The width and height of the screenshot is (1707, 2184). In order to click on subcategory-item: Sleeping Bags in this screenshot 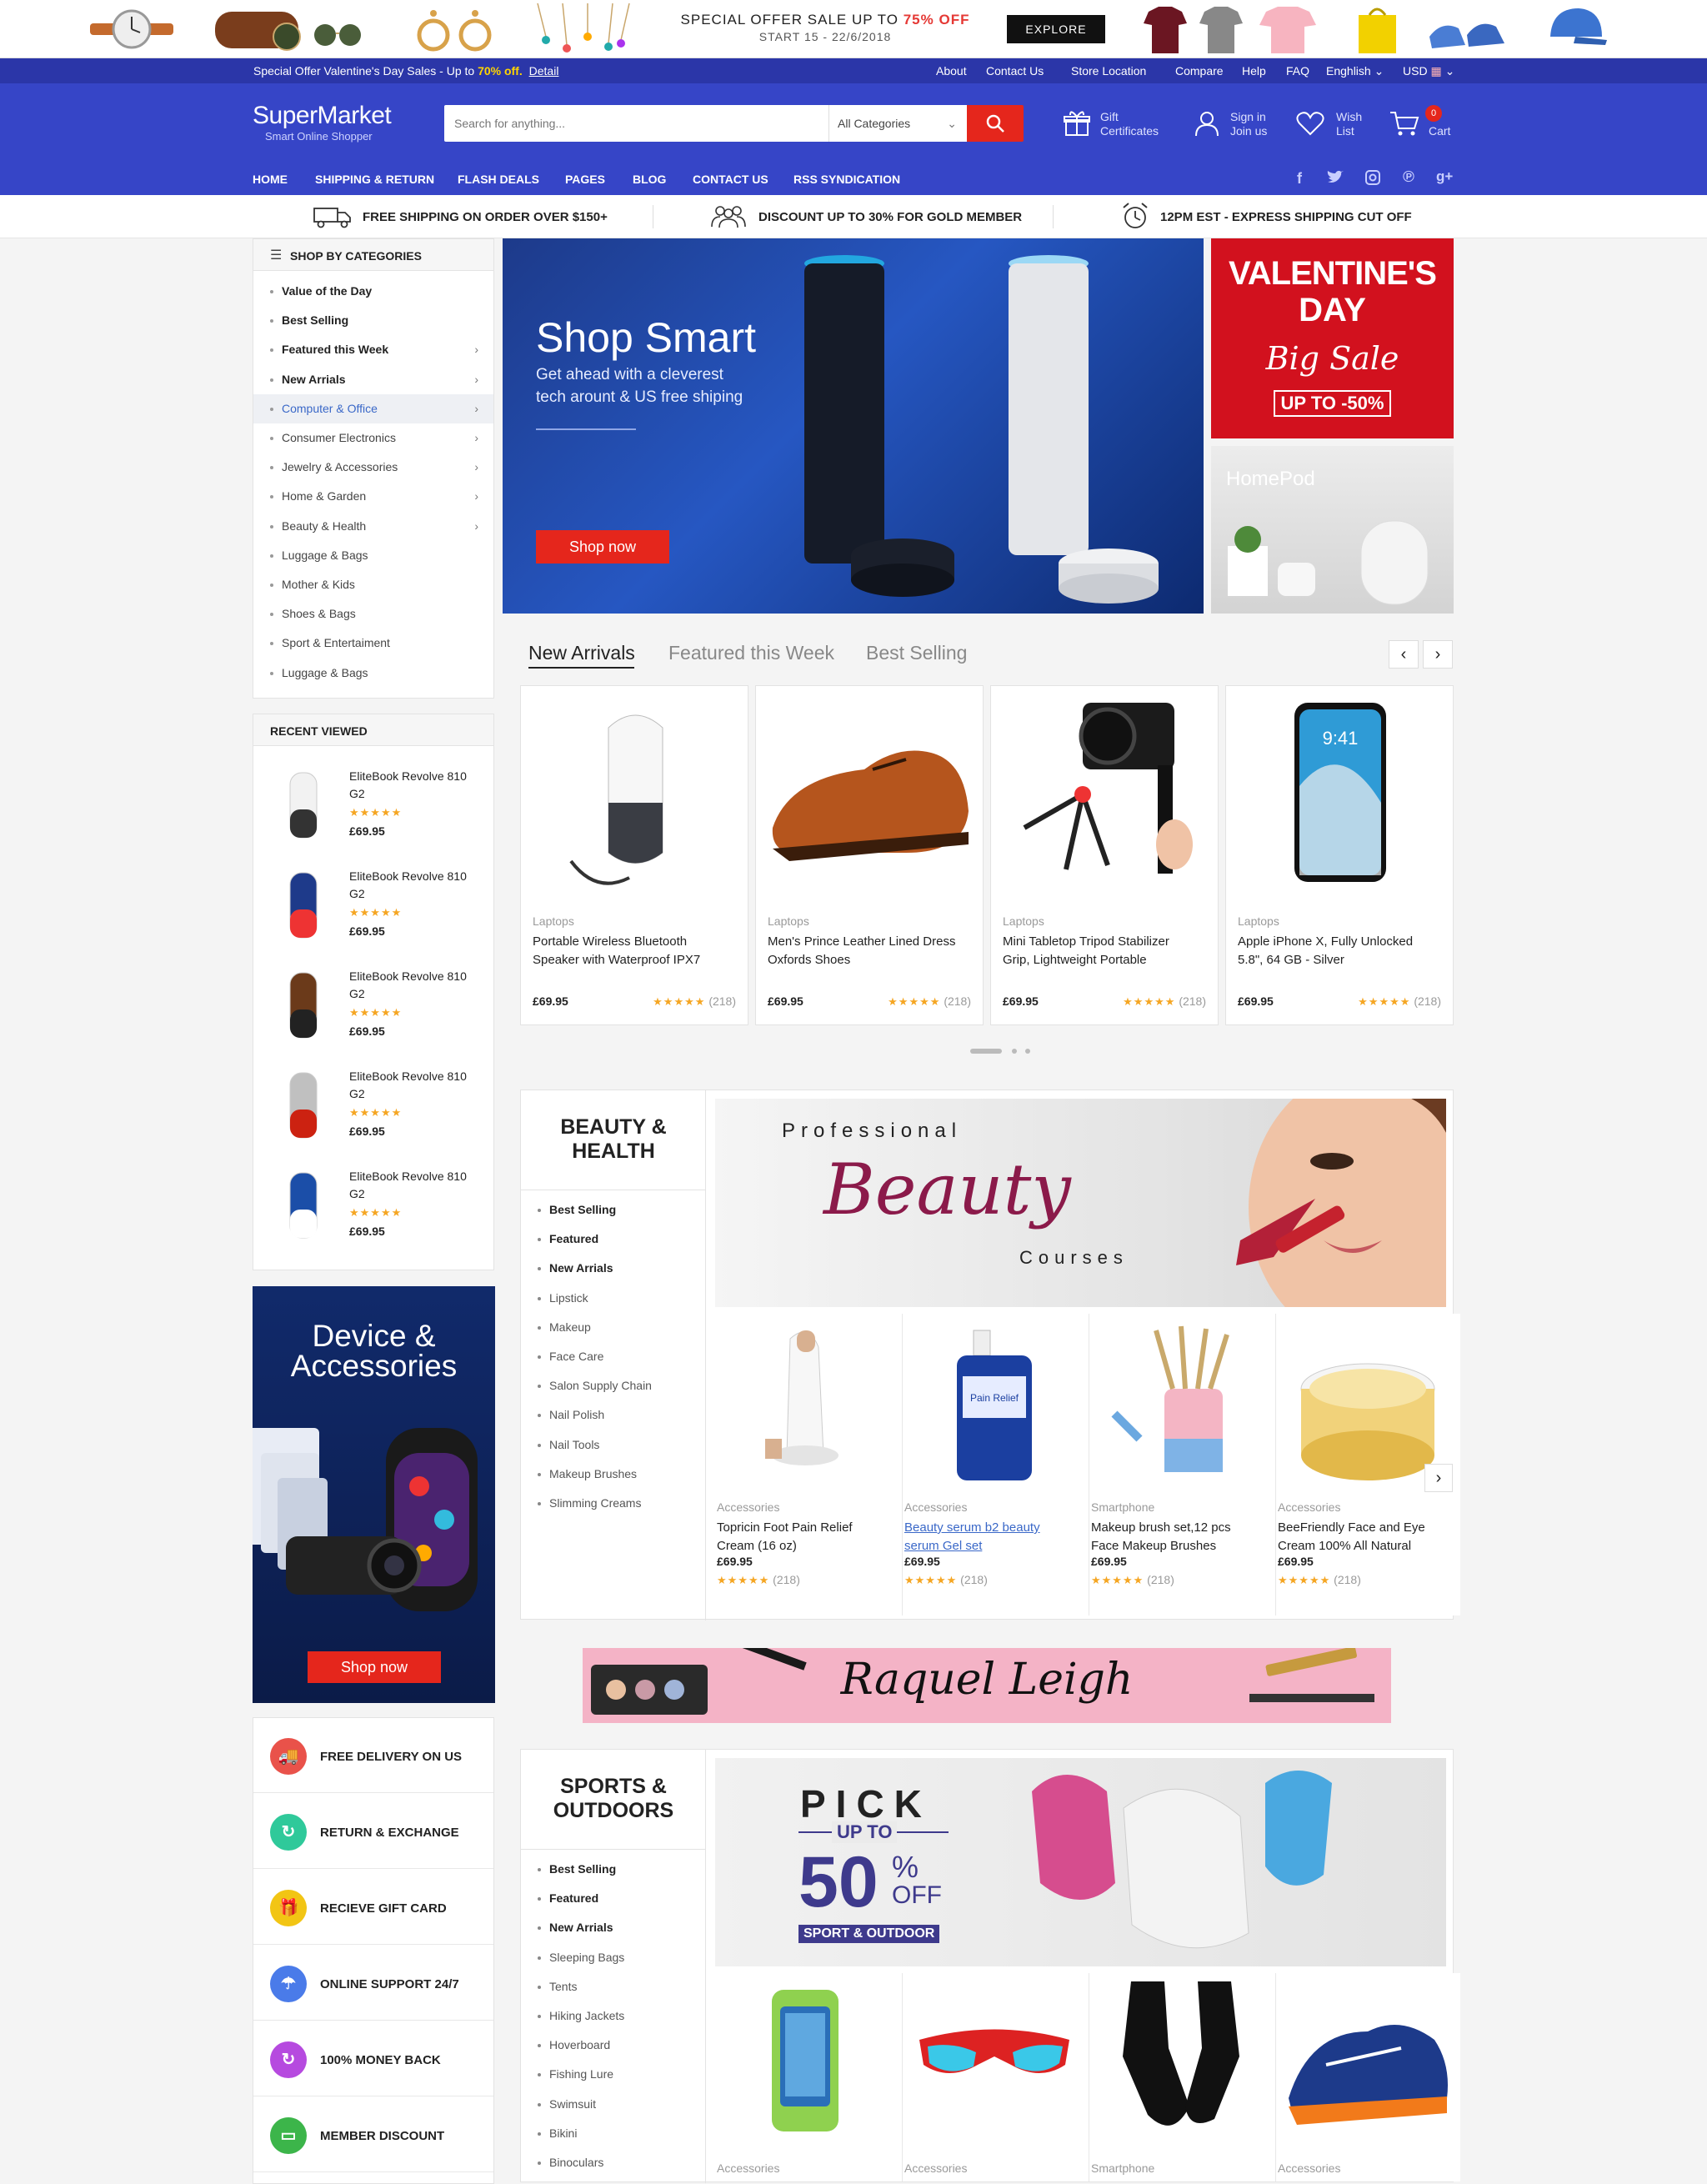, I will do `click(613, 1958)`.